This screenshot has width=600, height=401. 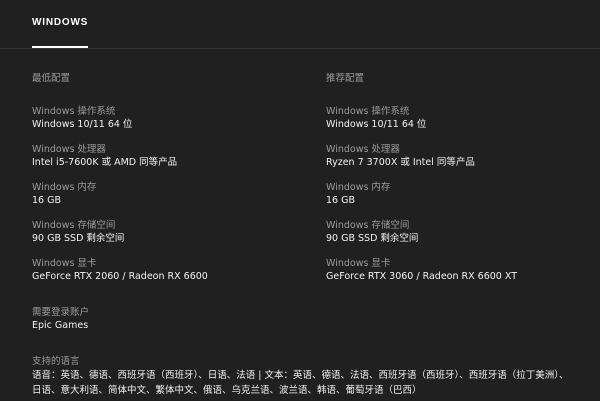 I want to click on rec-os-spec: Windows 操作系统 Windows 10/11 64 位, so click(x=461, y=124).